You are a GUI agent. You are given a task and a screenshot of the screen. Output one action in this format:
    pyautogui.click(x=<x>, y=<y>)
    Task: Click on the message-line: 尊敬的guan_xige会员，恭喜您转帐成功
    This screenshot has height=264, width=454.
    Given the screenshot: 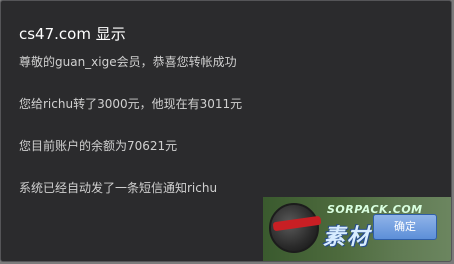 What is the action you would take?
    pyautogui.click(x=128, y=62)
    